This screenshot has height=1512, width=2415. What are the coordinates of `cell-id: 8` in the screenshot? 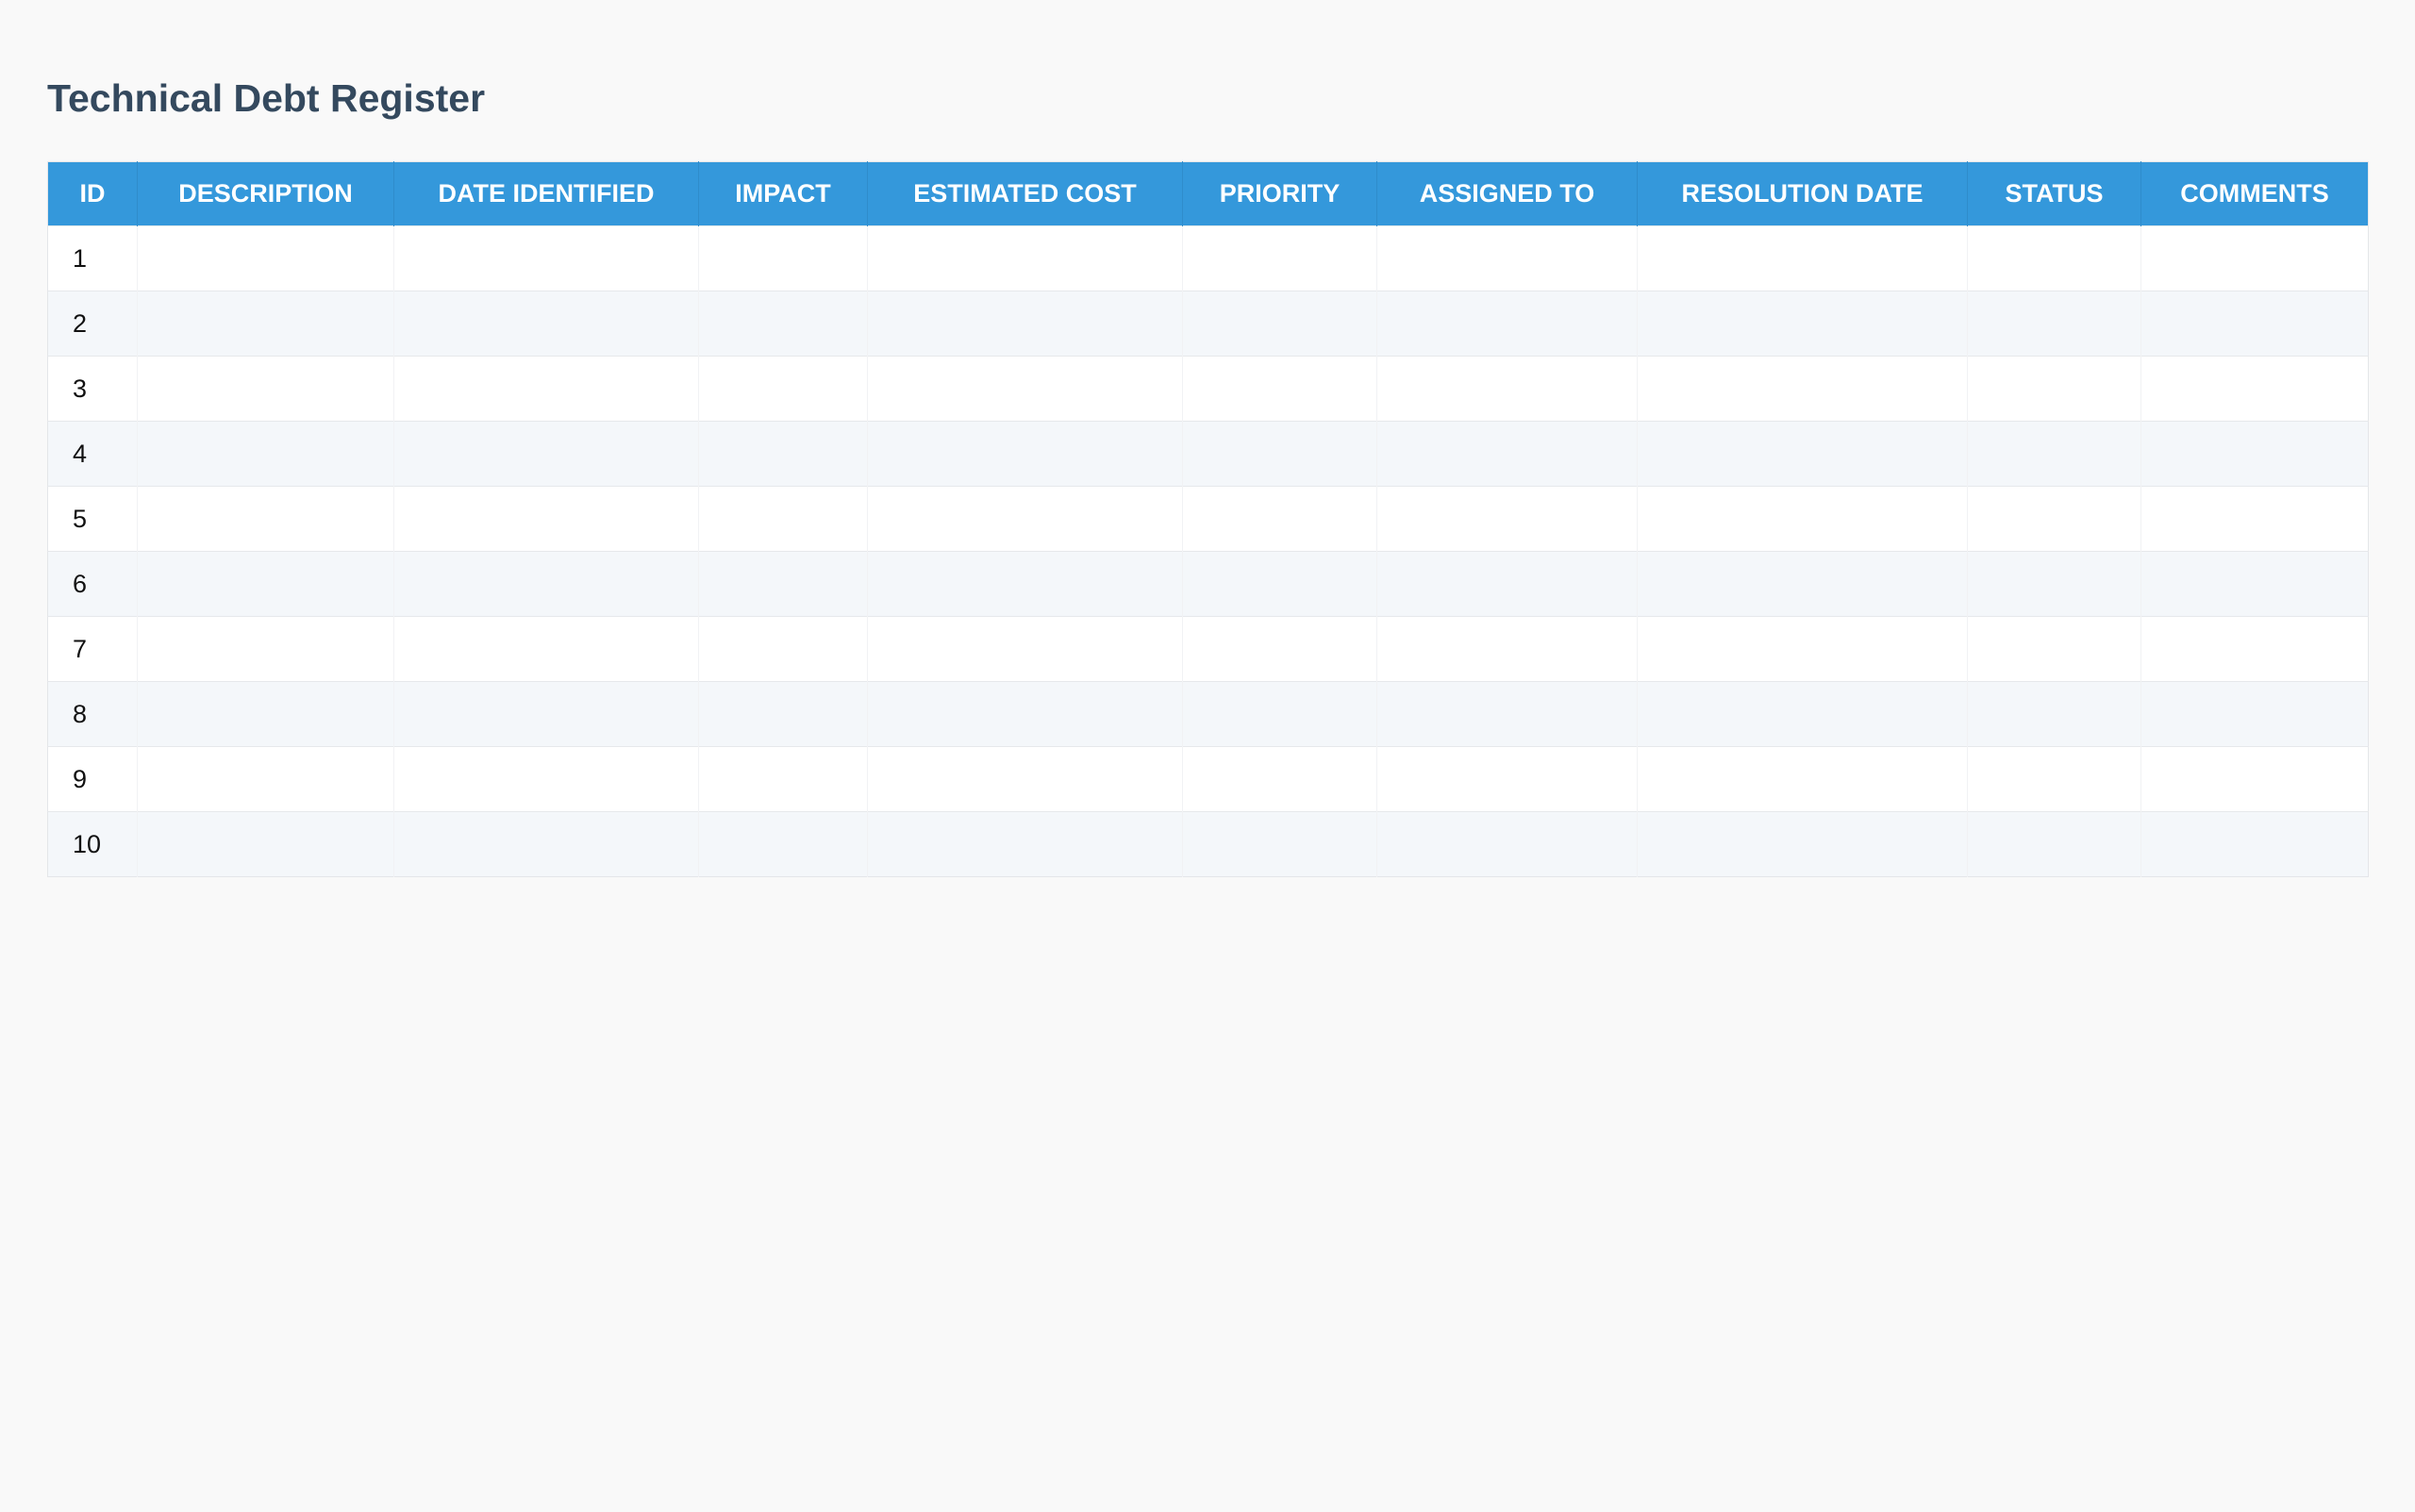 It's located at (92, 714).